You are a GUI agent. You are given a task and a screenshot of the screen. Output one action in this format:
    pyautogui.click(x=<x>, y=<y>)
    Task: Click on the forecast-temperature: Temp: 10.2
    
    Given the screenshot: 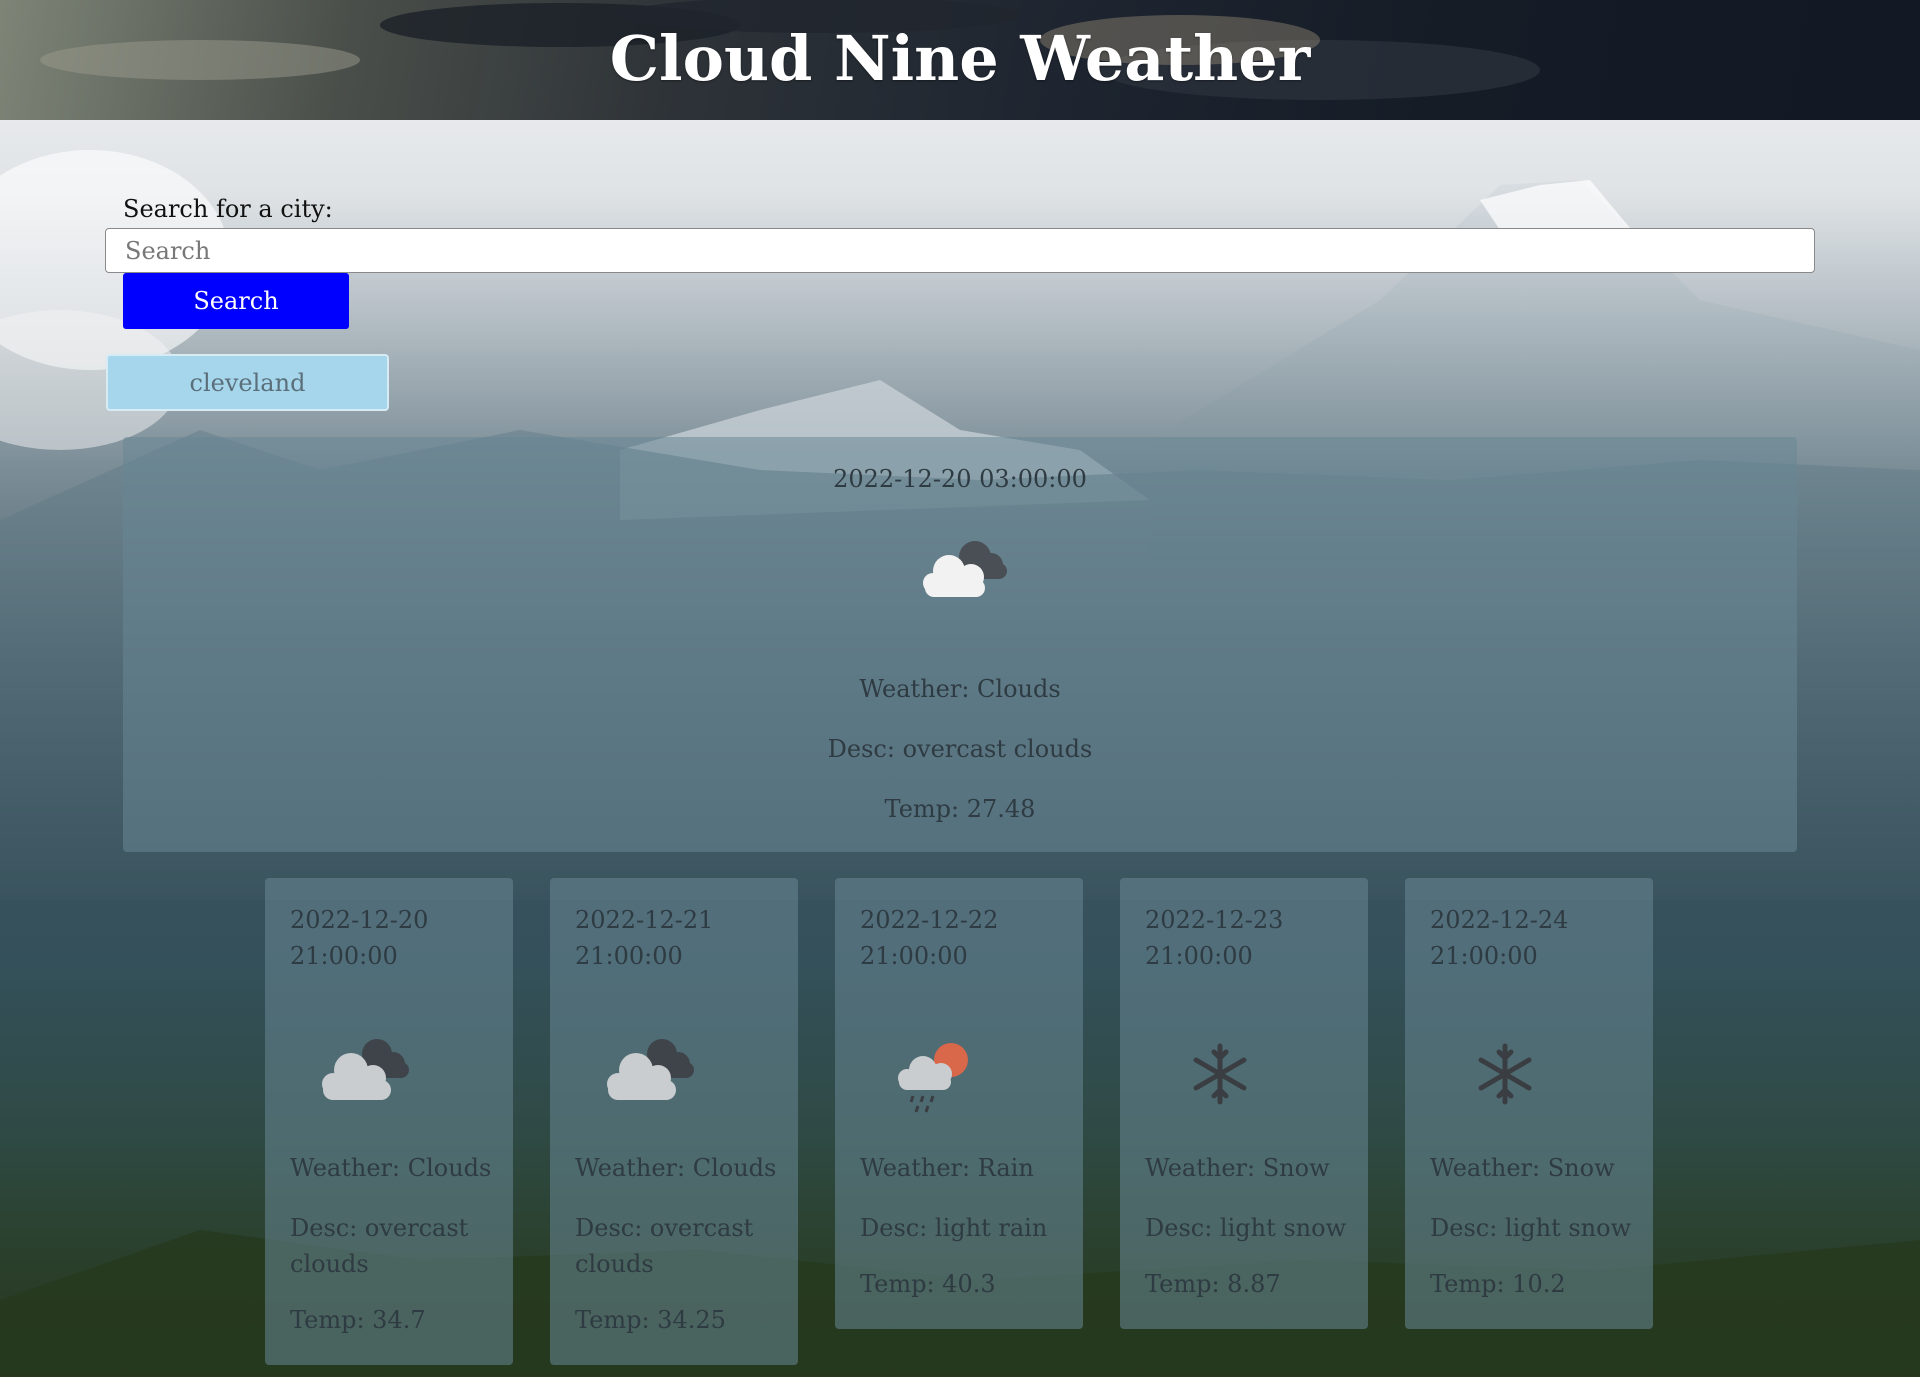 What is the action you would take?
    pyautogui.click(x=1498, y=1284)
    